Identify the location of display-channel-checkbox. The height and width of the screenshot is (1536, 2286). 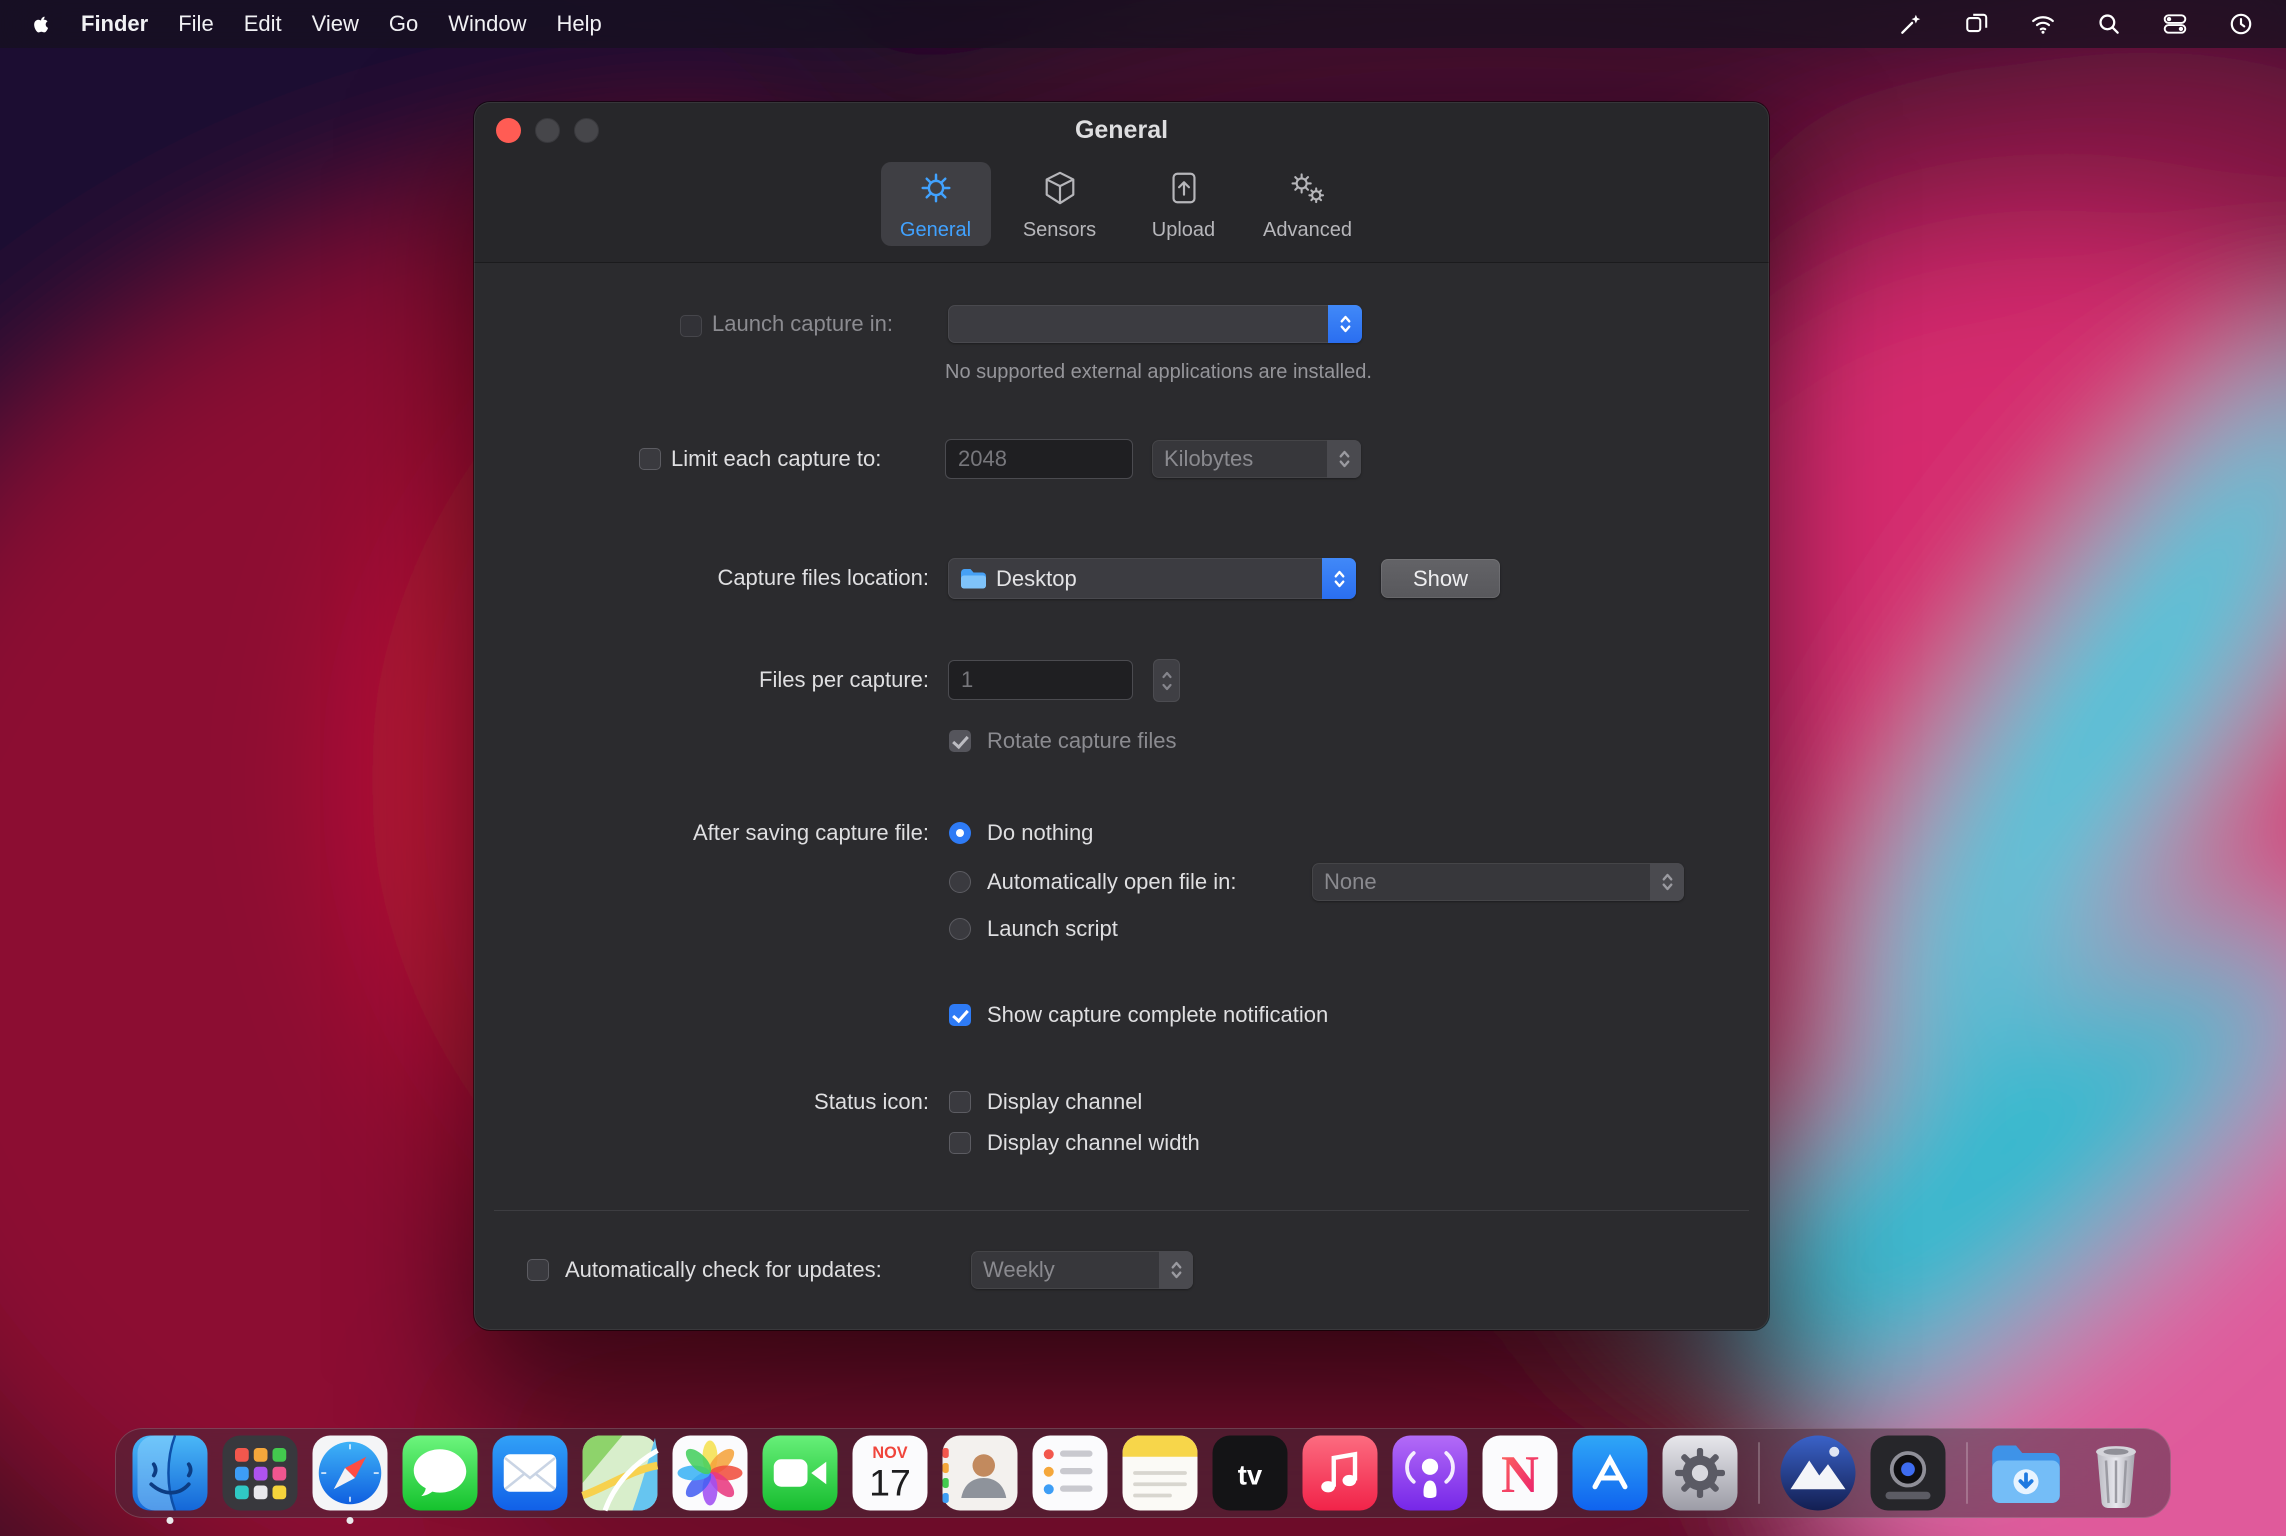
(960, 1102).